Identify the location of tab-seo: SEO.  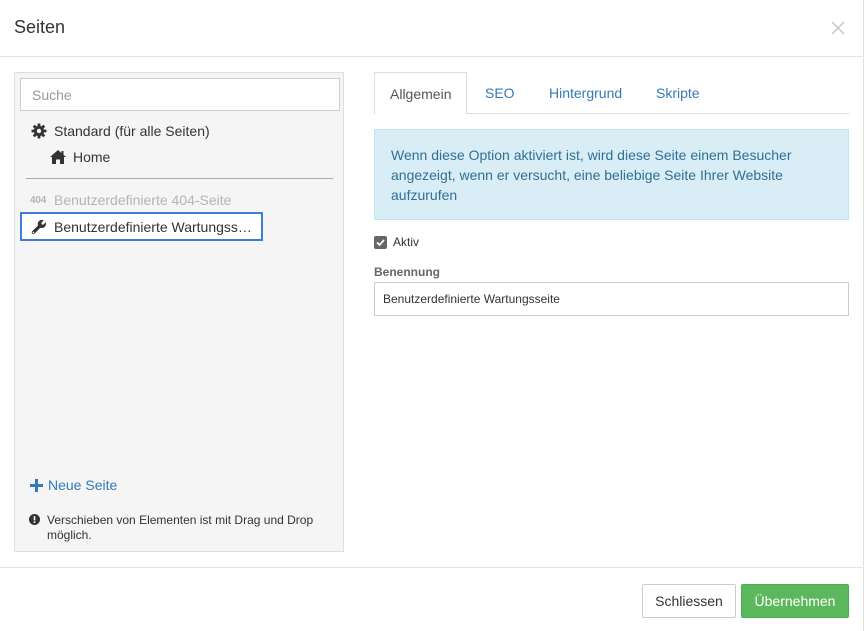
(500, 93).